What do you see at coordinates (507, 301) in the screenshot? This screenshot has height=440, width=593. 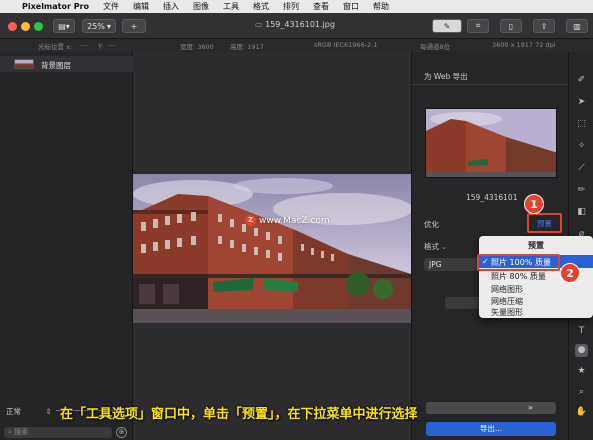 I see `dropdown-item-web-compressed: 网络压缩` at bounding box center [507, 301].